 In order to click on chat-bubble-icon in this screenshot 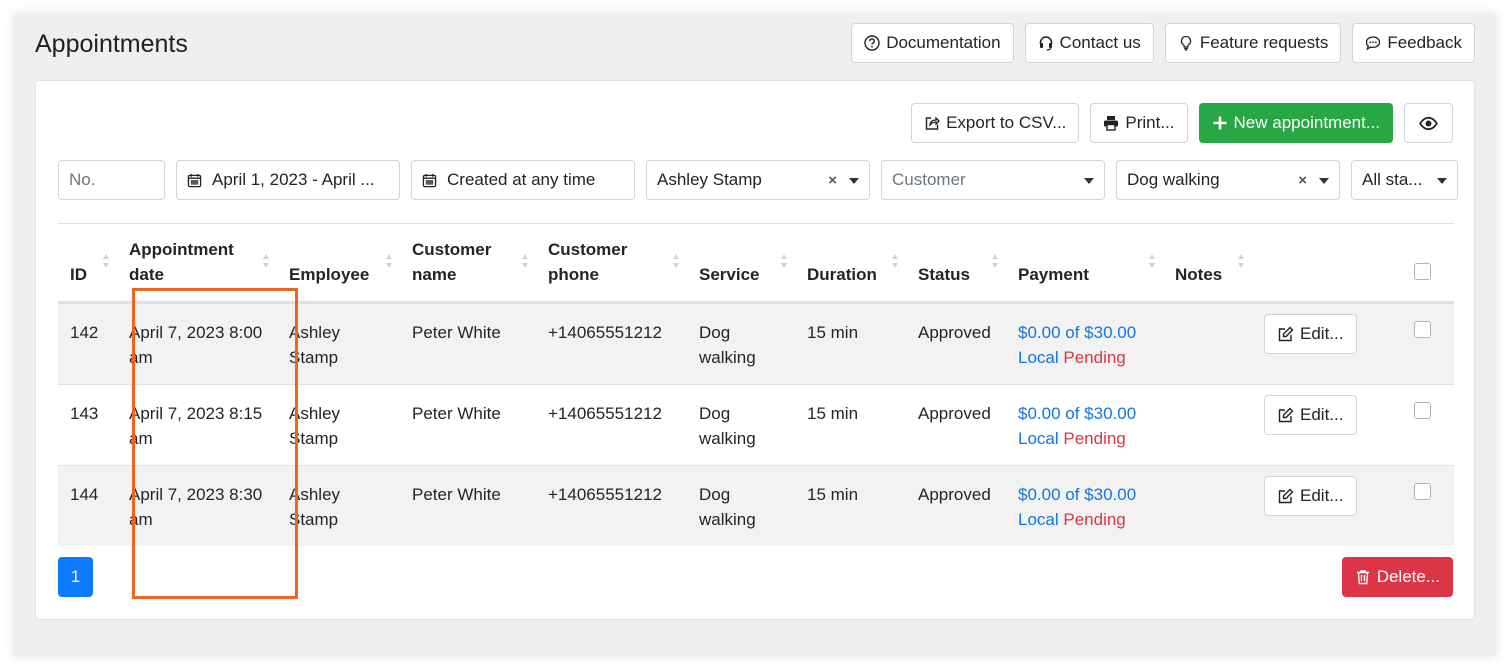, I will do `click(1373, 43)`.